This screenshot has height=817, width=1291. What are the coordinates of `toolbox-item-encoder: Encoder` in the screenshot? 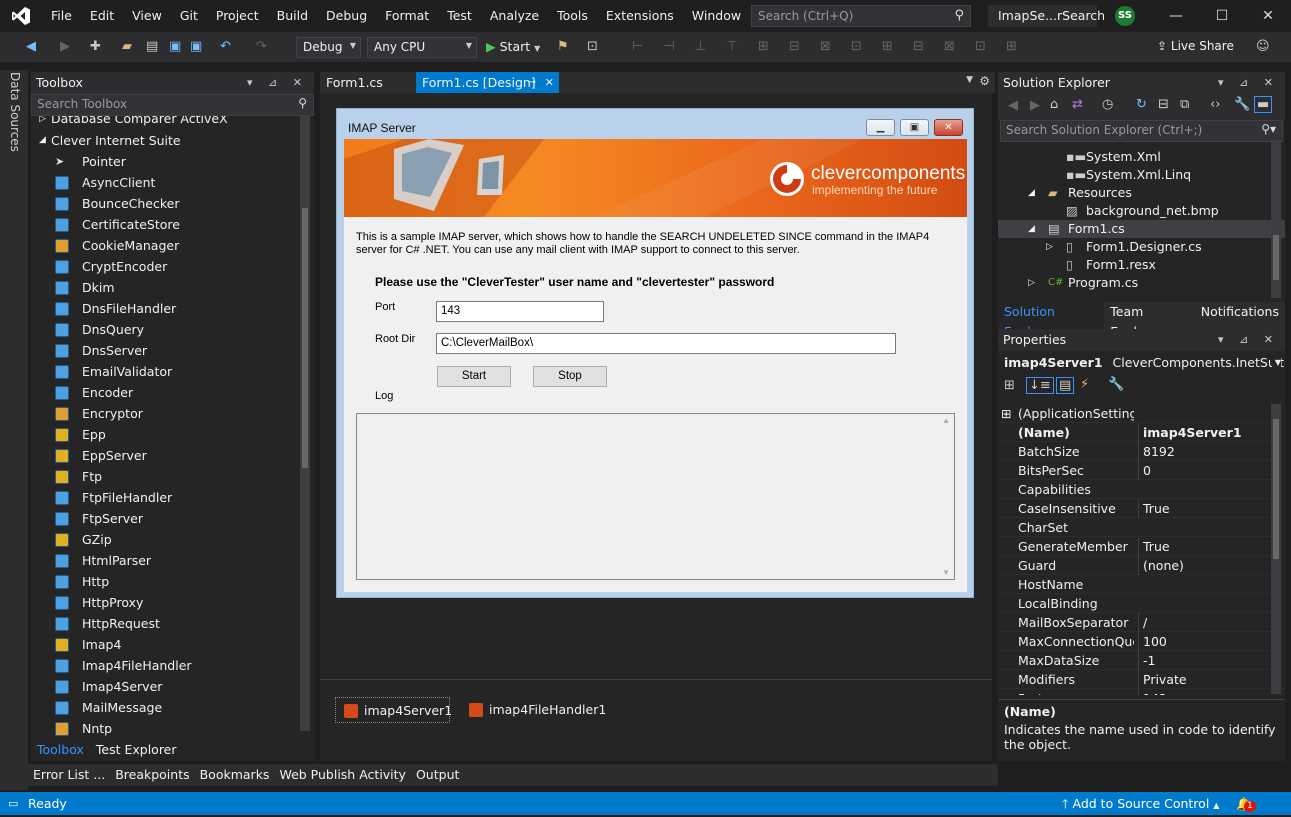 It's located at (172, 392).